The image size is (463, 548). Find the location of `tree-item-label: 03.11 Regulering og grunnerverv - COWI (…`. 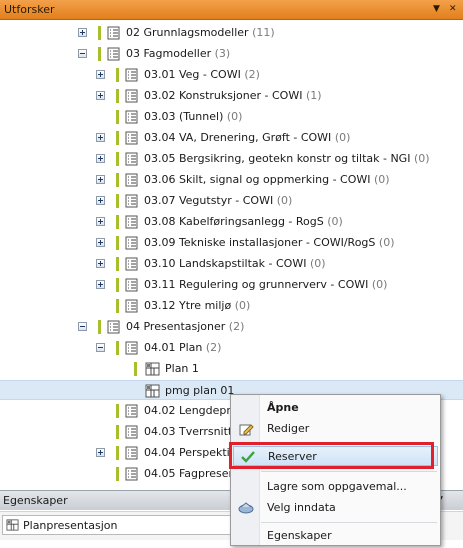

tree-item-label: 03.11 Regulering og grunnerverv - COWI (… is located at coordinates (266, 284).